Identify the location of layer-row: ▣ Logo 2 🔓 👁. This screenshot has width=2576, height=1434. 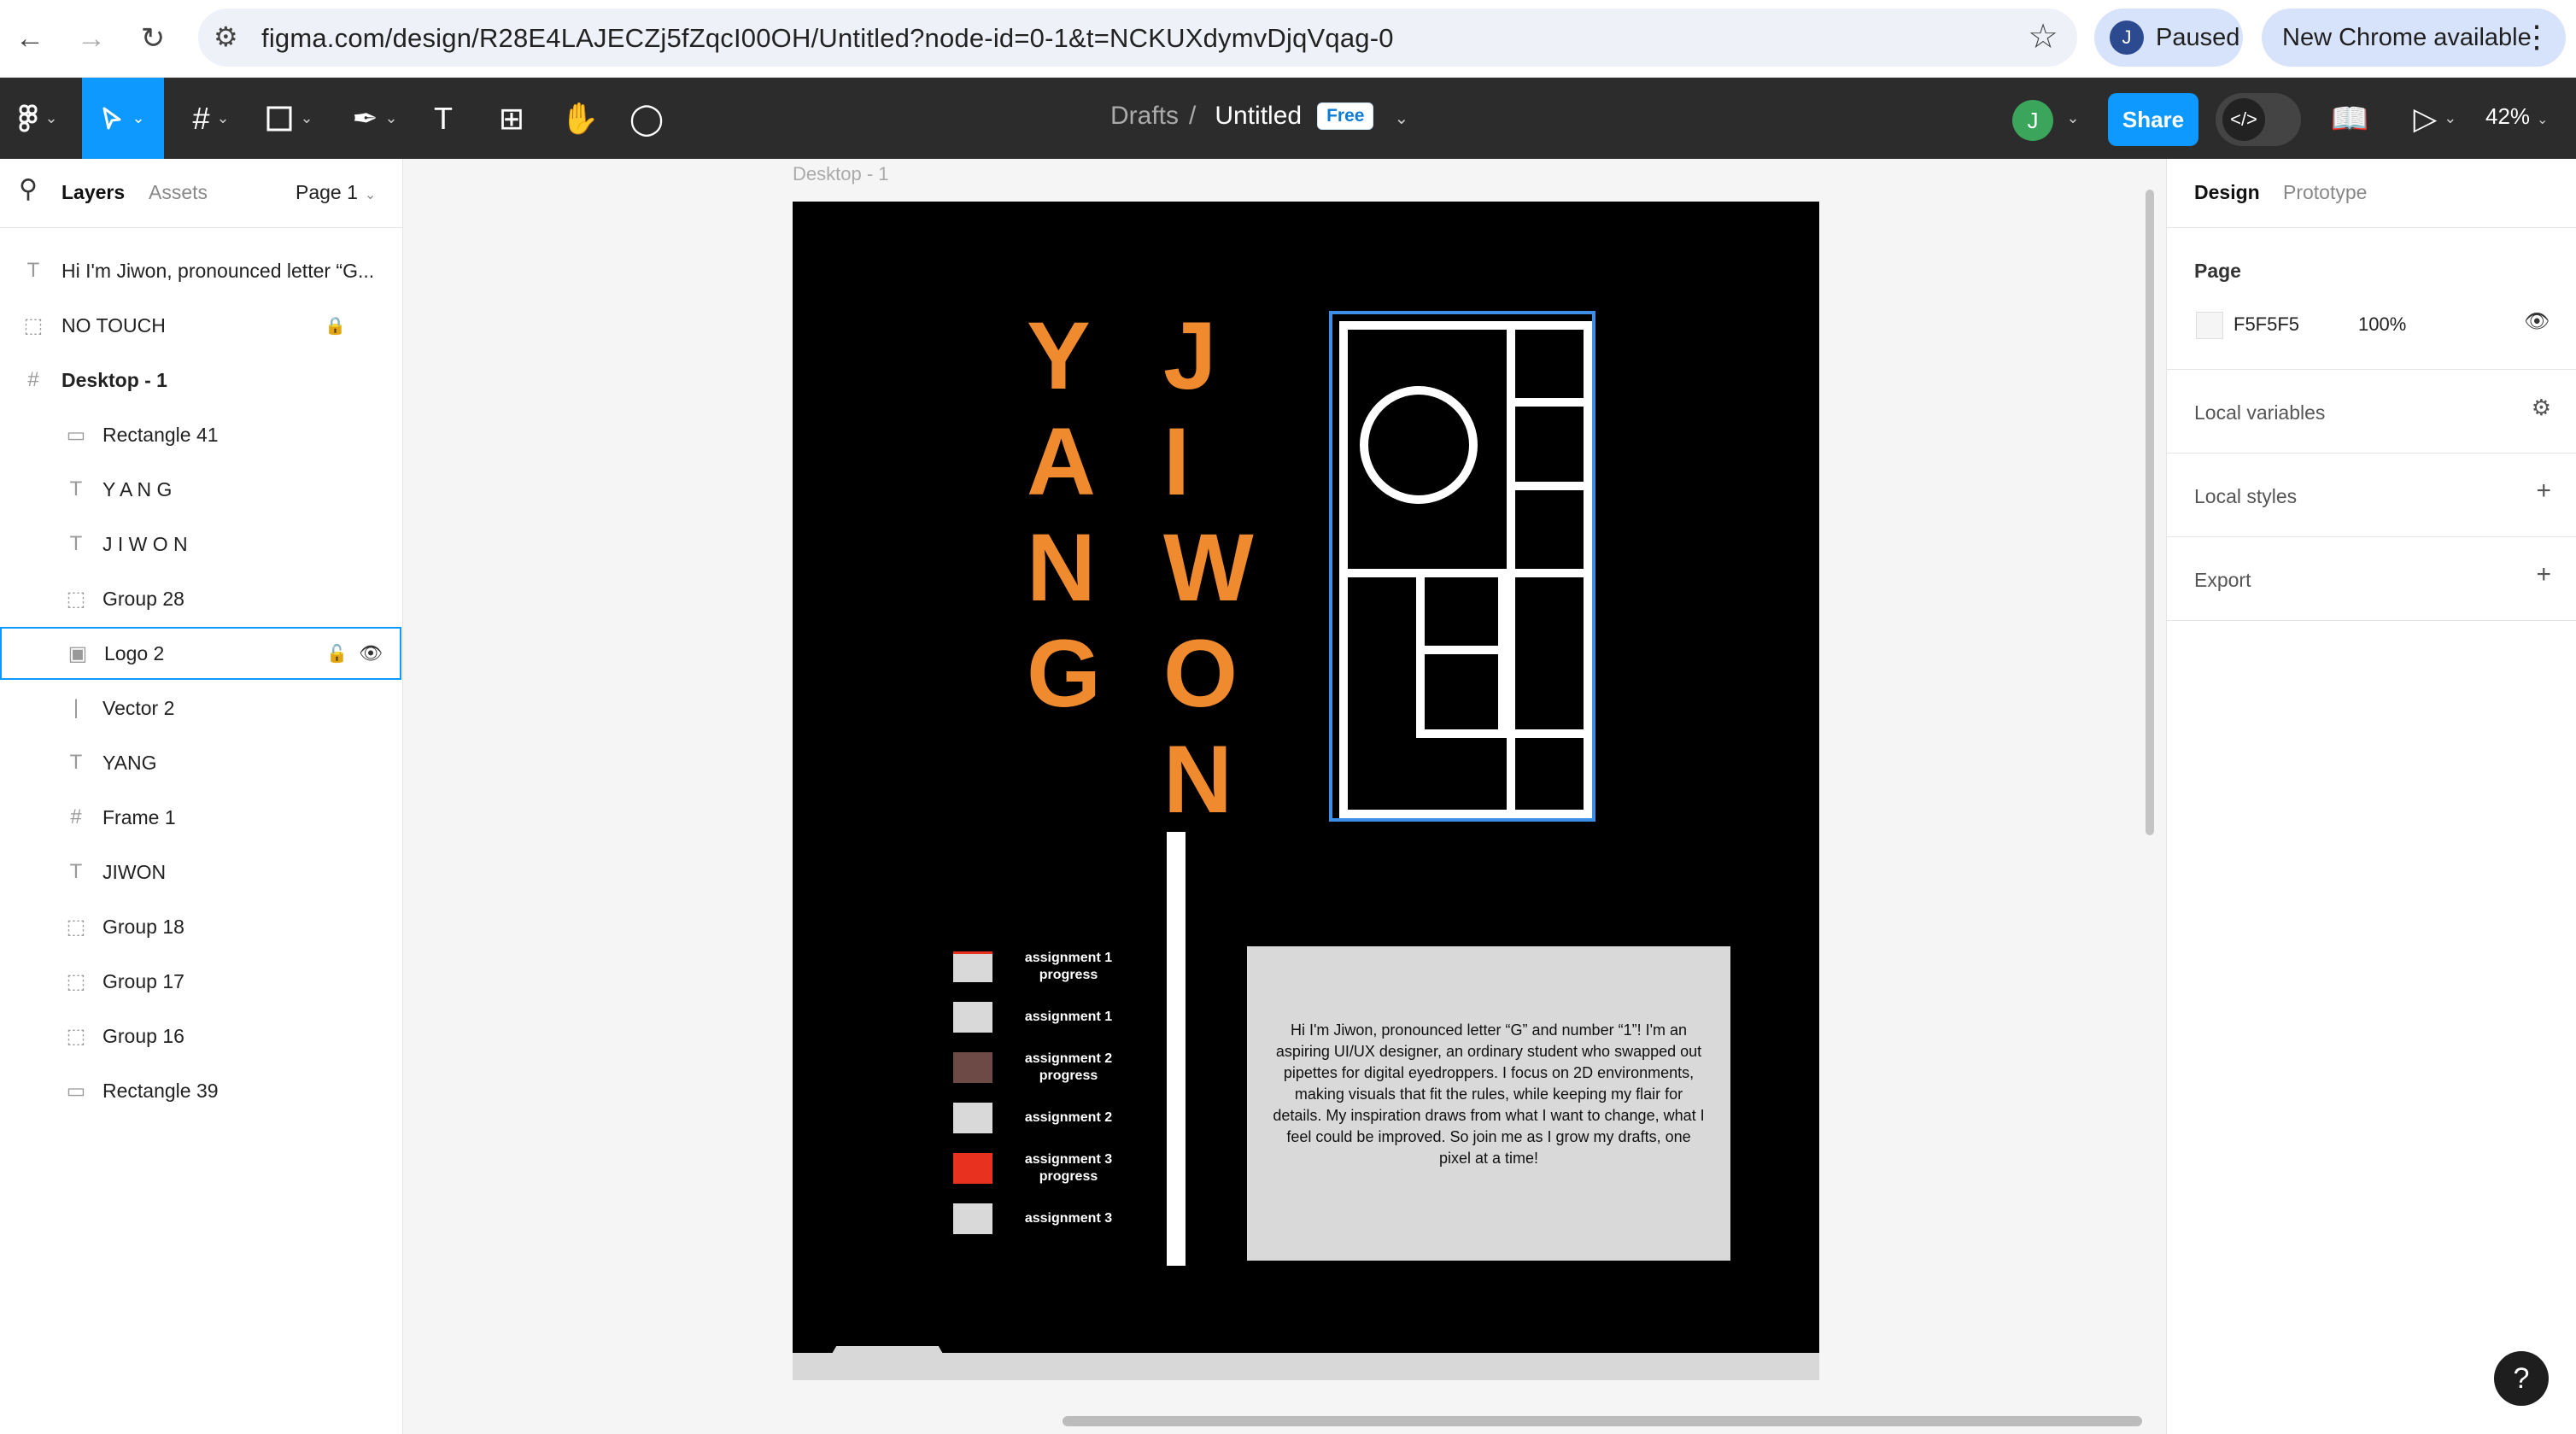
(200, 653).